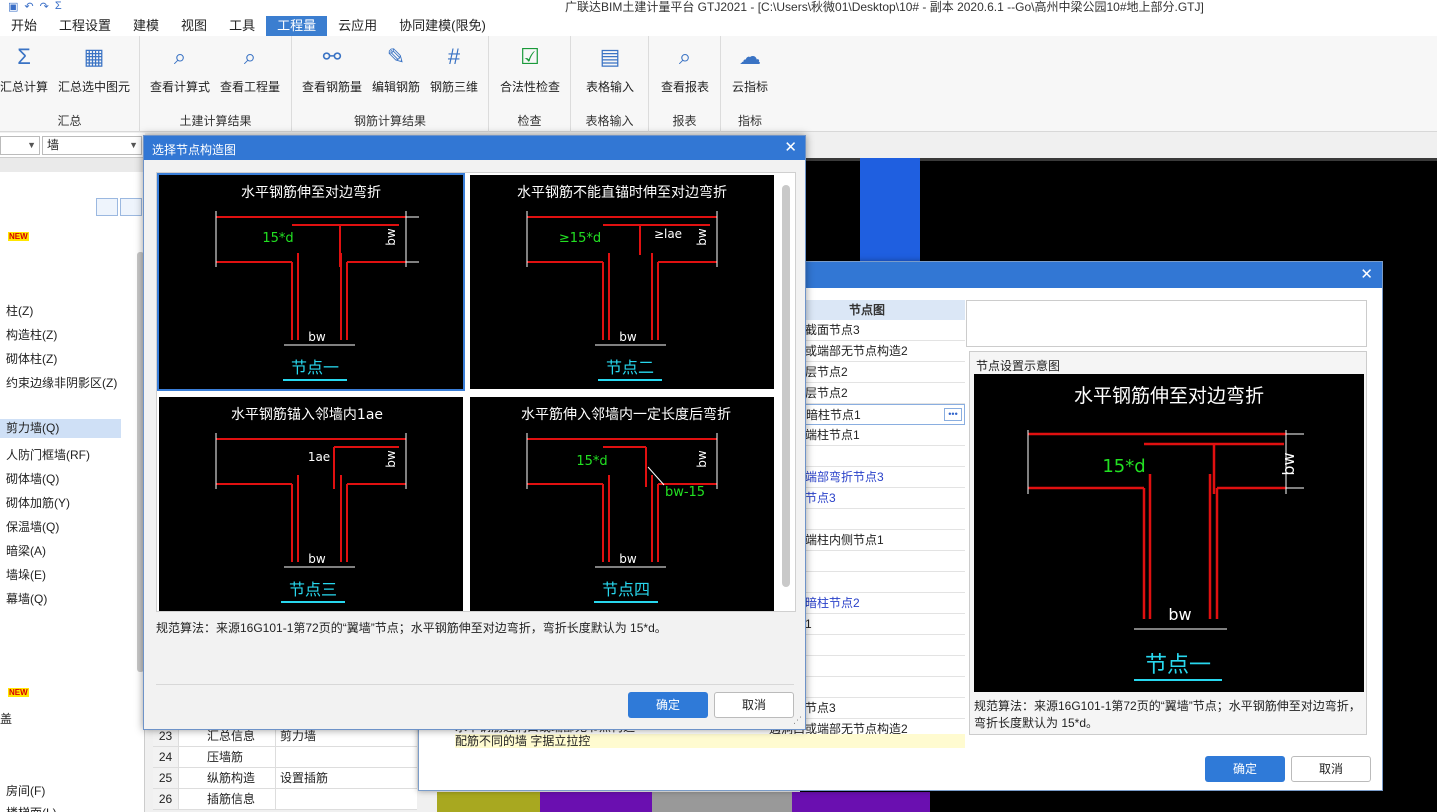  What do you see at coordinates (85, 26) in the screenshot?
I see `menu-project-settings: 工程设置` at bounding box center [85, 26].